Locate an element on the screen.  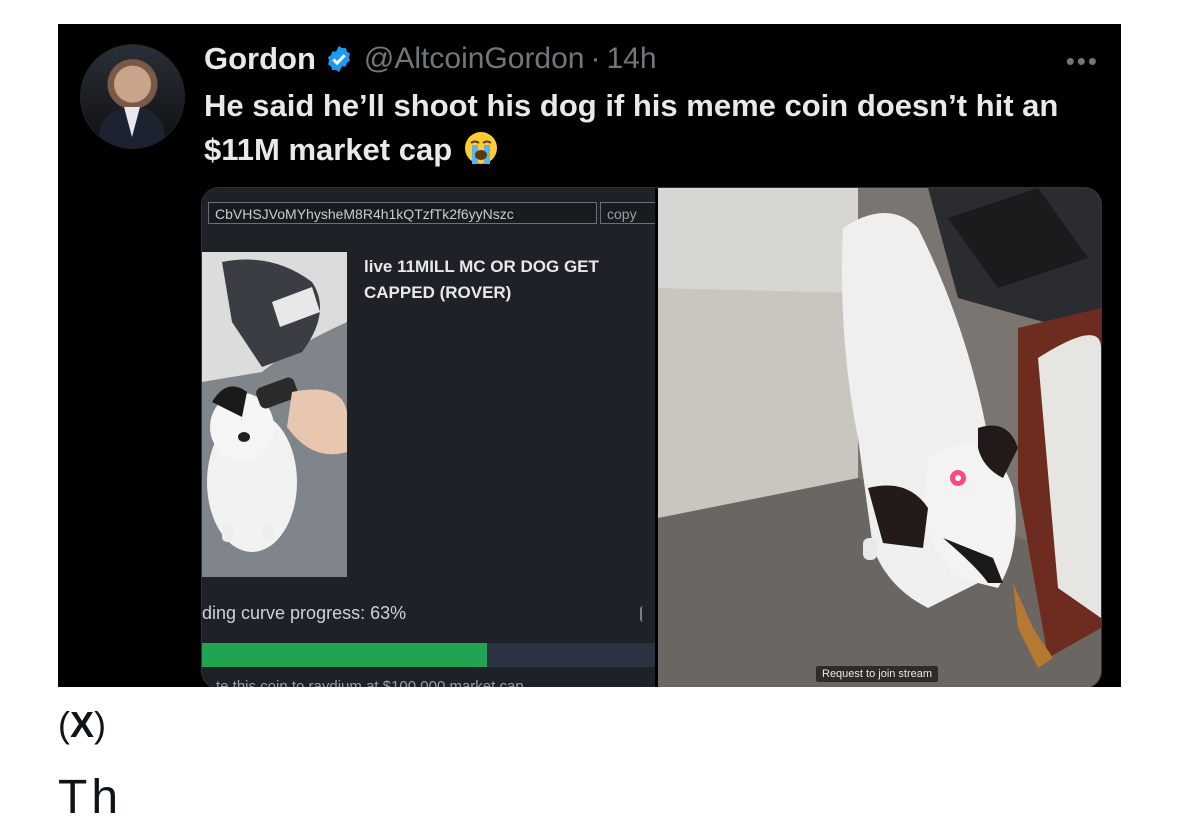
verified-badge-icon is located at coordinates (338, 59).